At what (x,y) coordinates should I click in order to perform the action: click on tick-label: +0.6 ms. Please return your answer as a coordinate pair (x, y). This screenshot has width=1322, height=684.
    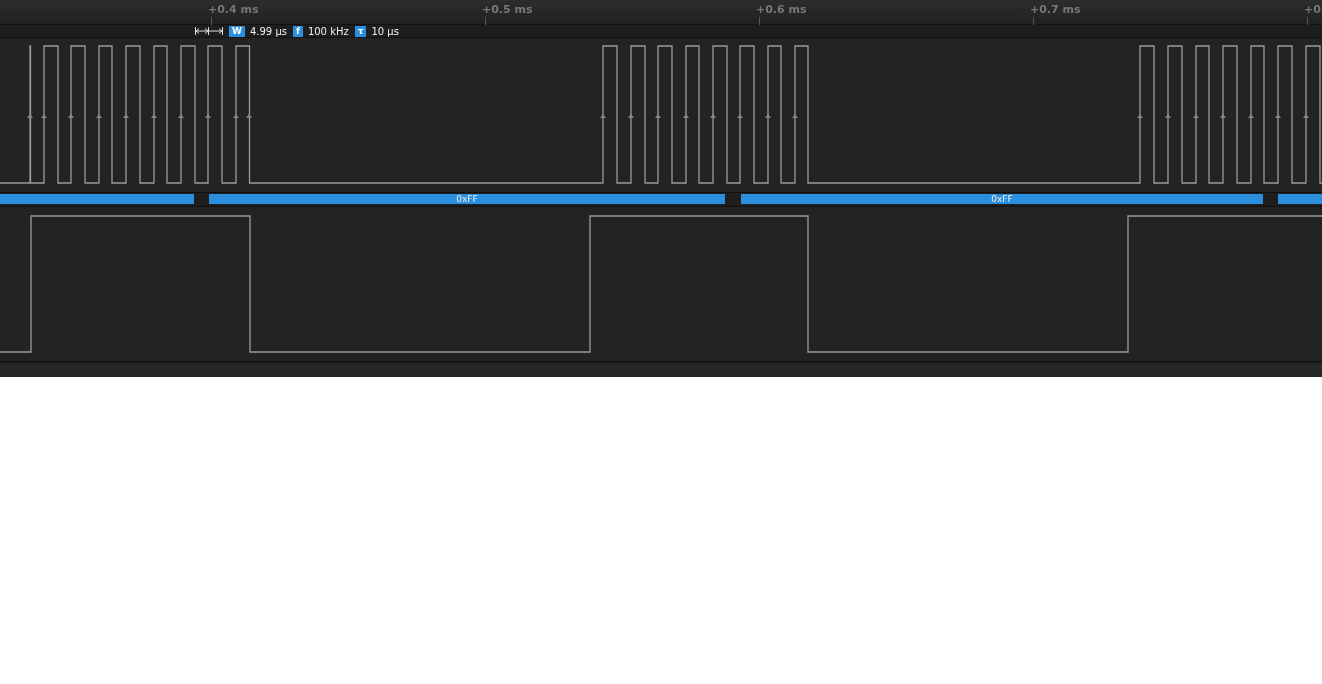
    Looking at the image, I should click on (781, 9).